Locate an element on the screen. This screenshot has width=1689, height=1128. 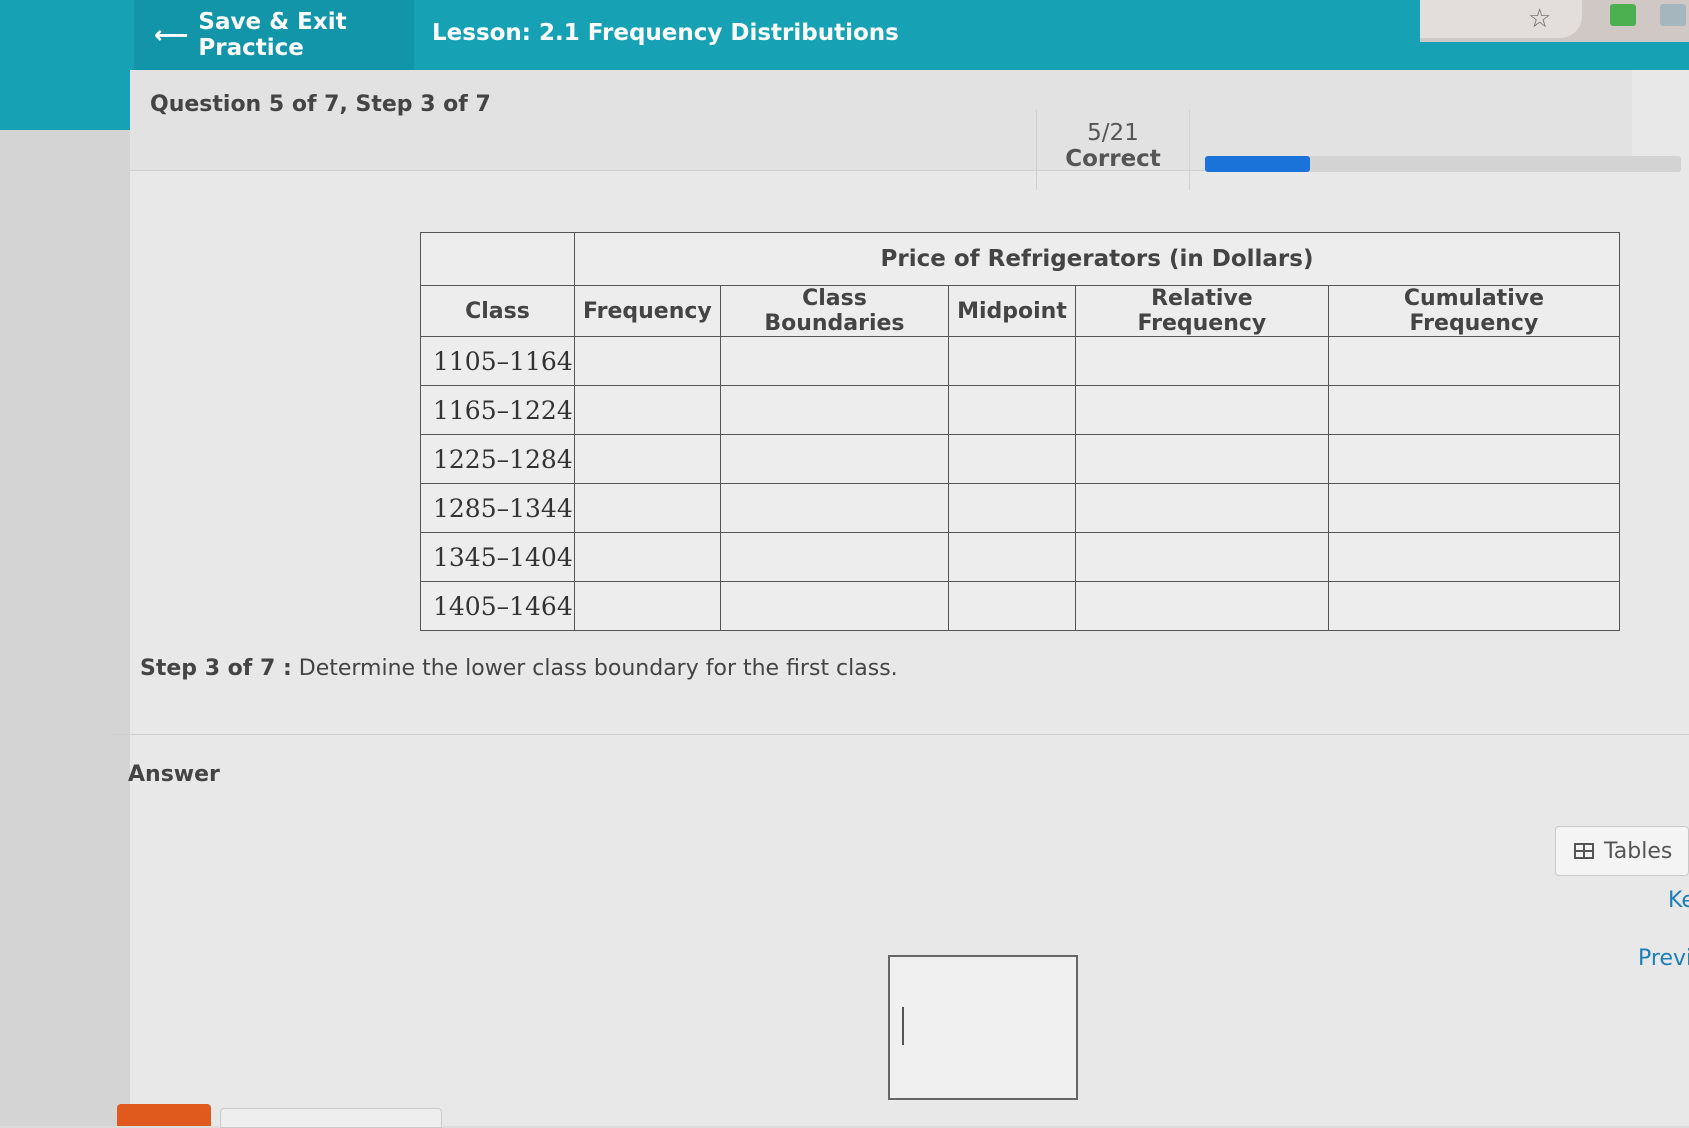
table-caption-spacer is located at coordinates (497, 259).